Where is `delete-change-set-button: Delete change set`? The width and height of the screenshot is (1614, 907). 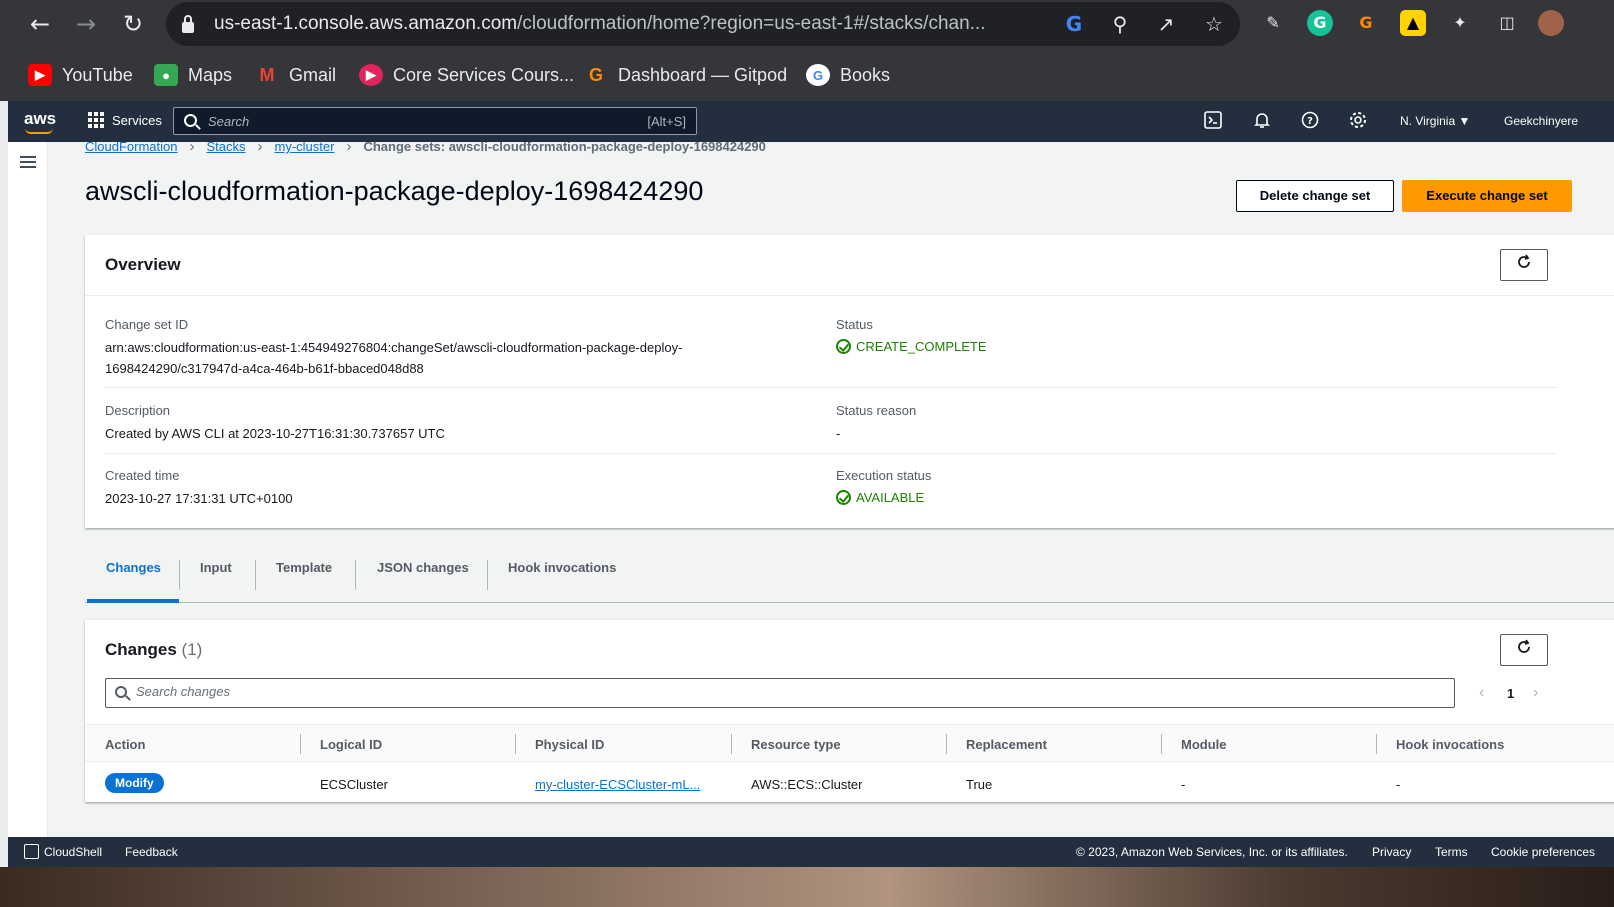 delete-change-set-button: Delete change set is located at coordinates (1315, 196).